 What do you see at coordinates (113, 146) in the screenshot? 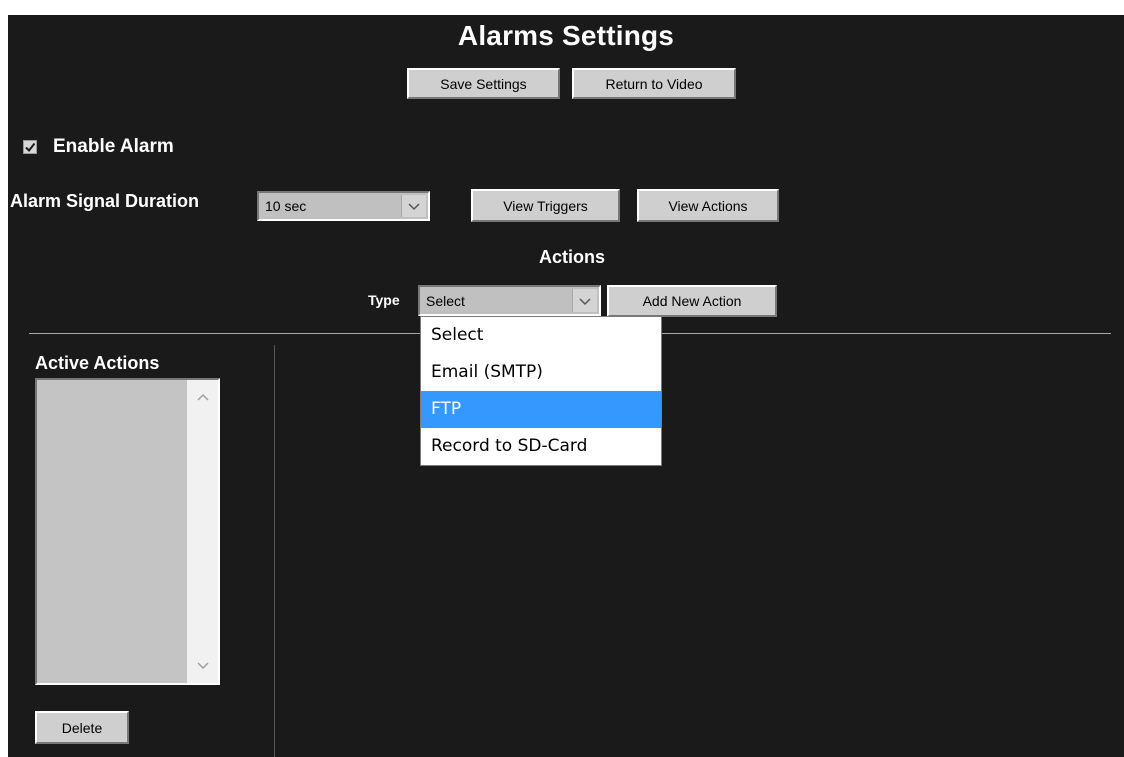
I see `enable-alarm-label: Enable Alarm` at bounding box center [113, 146].